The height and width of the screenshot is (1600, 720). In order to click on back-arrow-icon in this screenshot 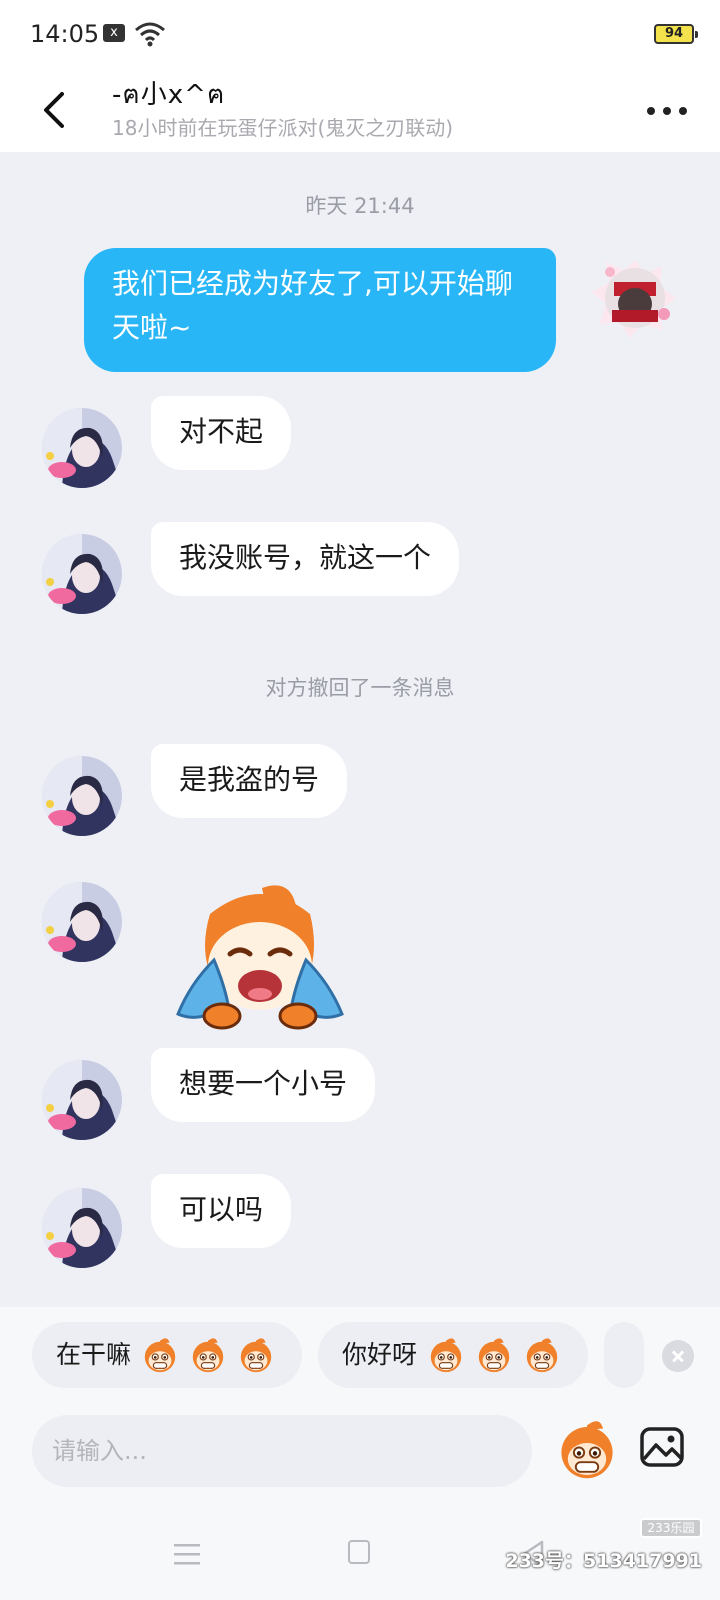, I will do `click(56, 110)`.